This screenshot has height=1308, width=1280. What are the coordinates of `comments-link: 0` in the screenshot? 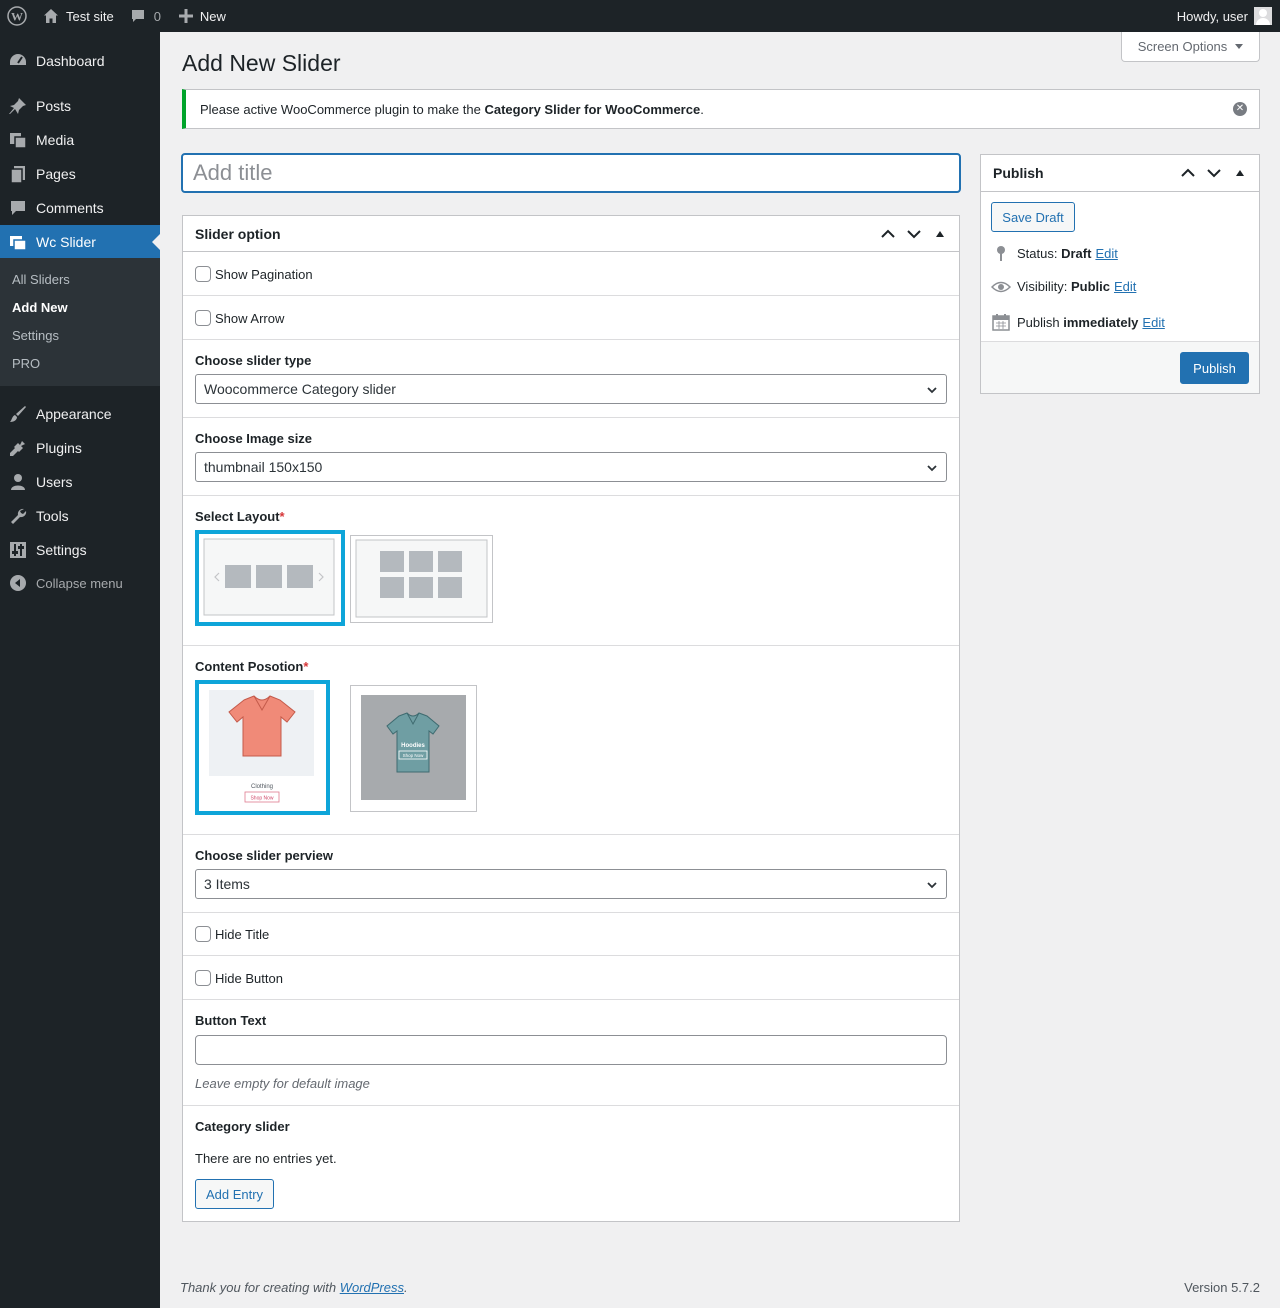 It's located at (145, 16).